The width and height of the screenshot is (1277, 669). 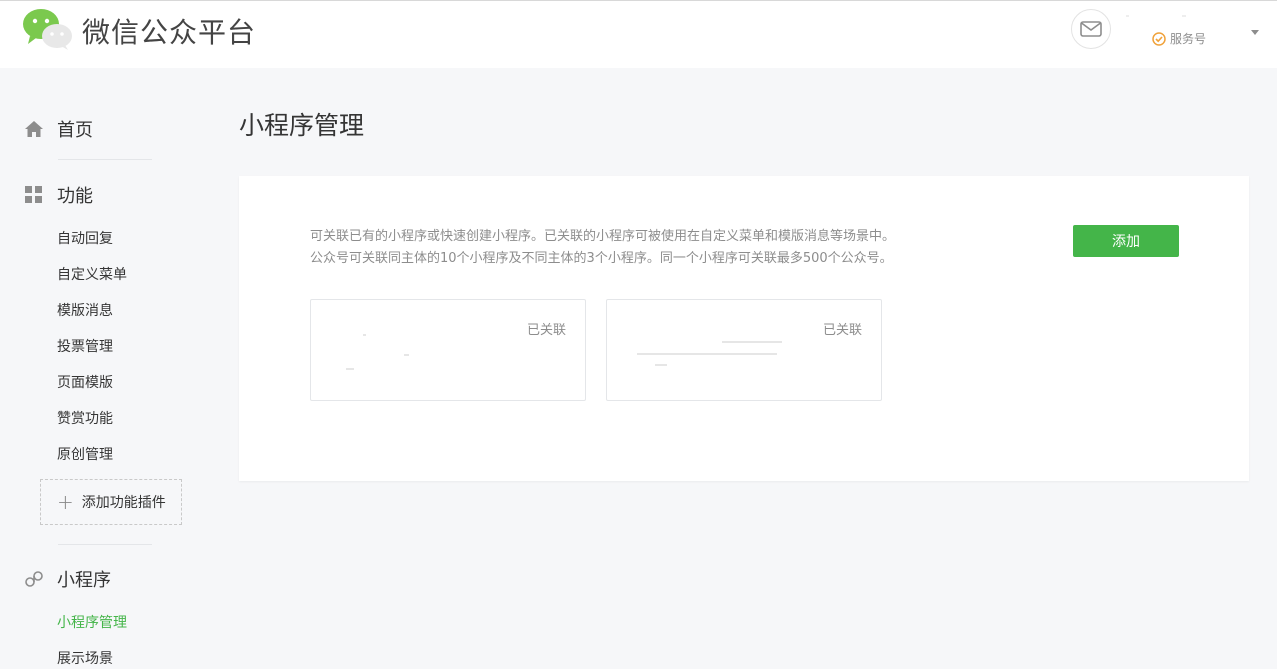 I want to click on mail-icon, so click(x=1091, y=29).